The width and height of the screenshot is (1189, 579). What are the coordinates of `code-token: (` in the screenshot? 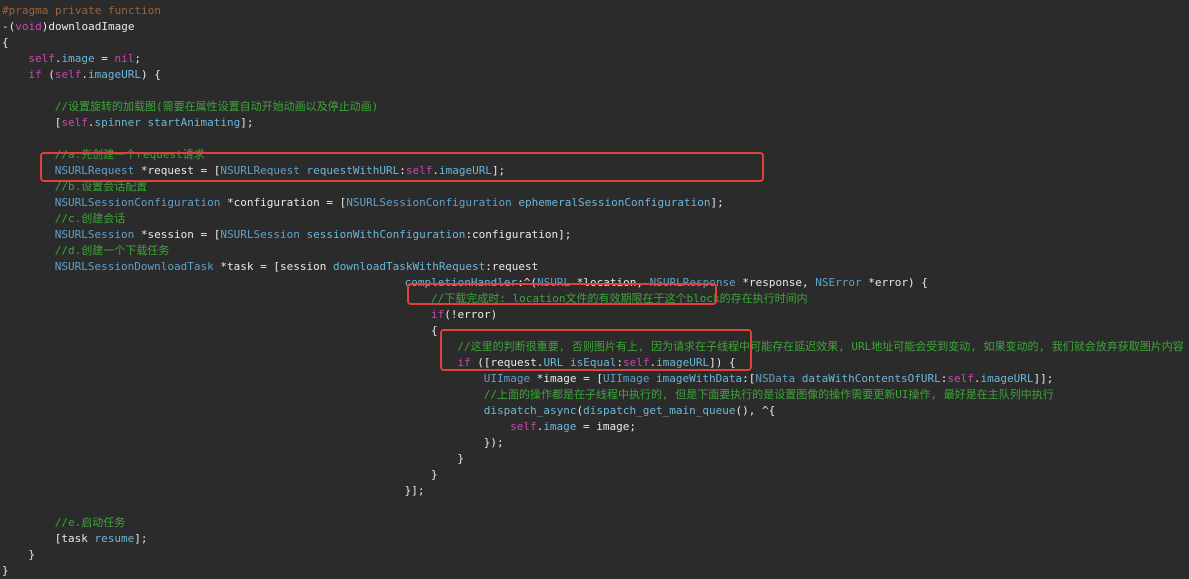 It's located at (48, 74).